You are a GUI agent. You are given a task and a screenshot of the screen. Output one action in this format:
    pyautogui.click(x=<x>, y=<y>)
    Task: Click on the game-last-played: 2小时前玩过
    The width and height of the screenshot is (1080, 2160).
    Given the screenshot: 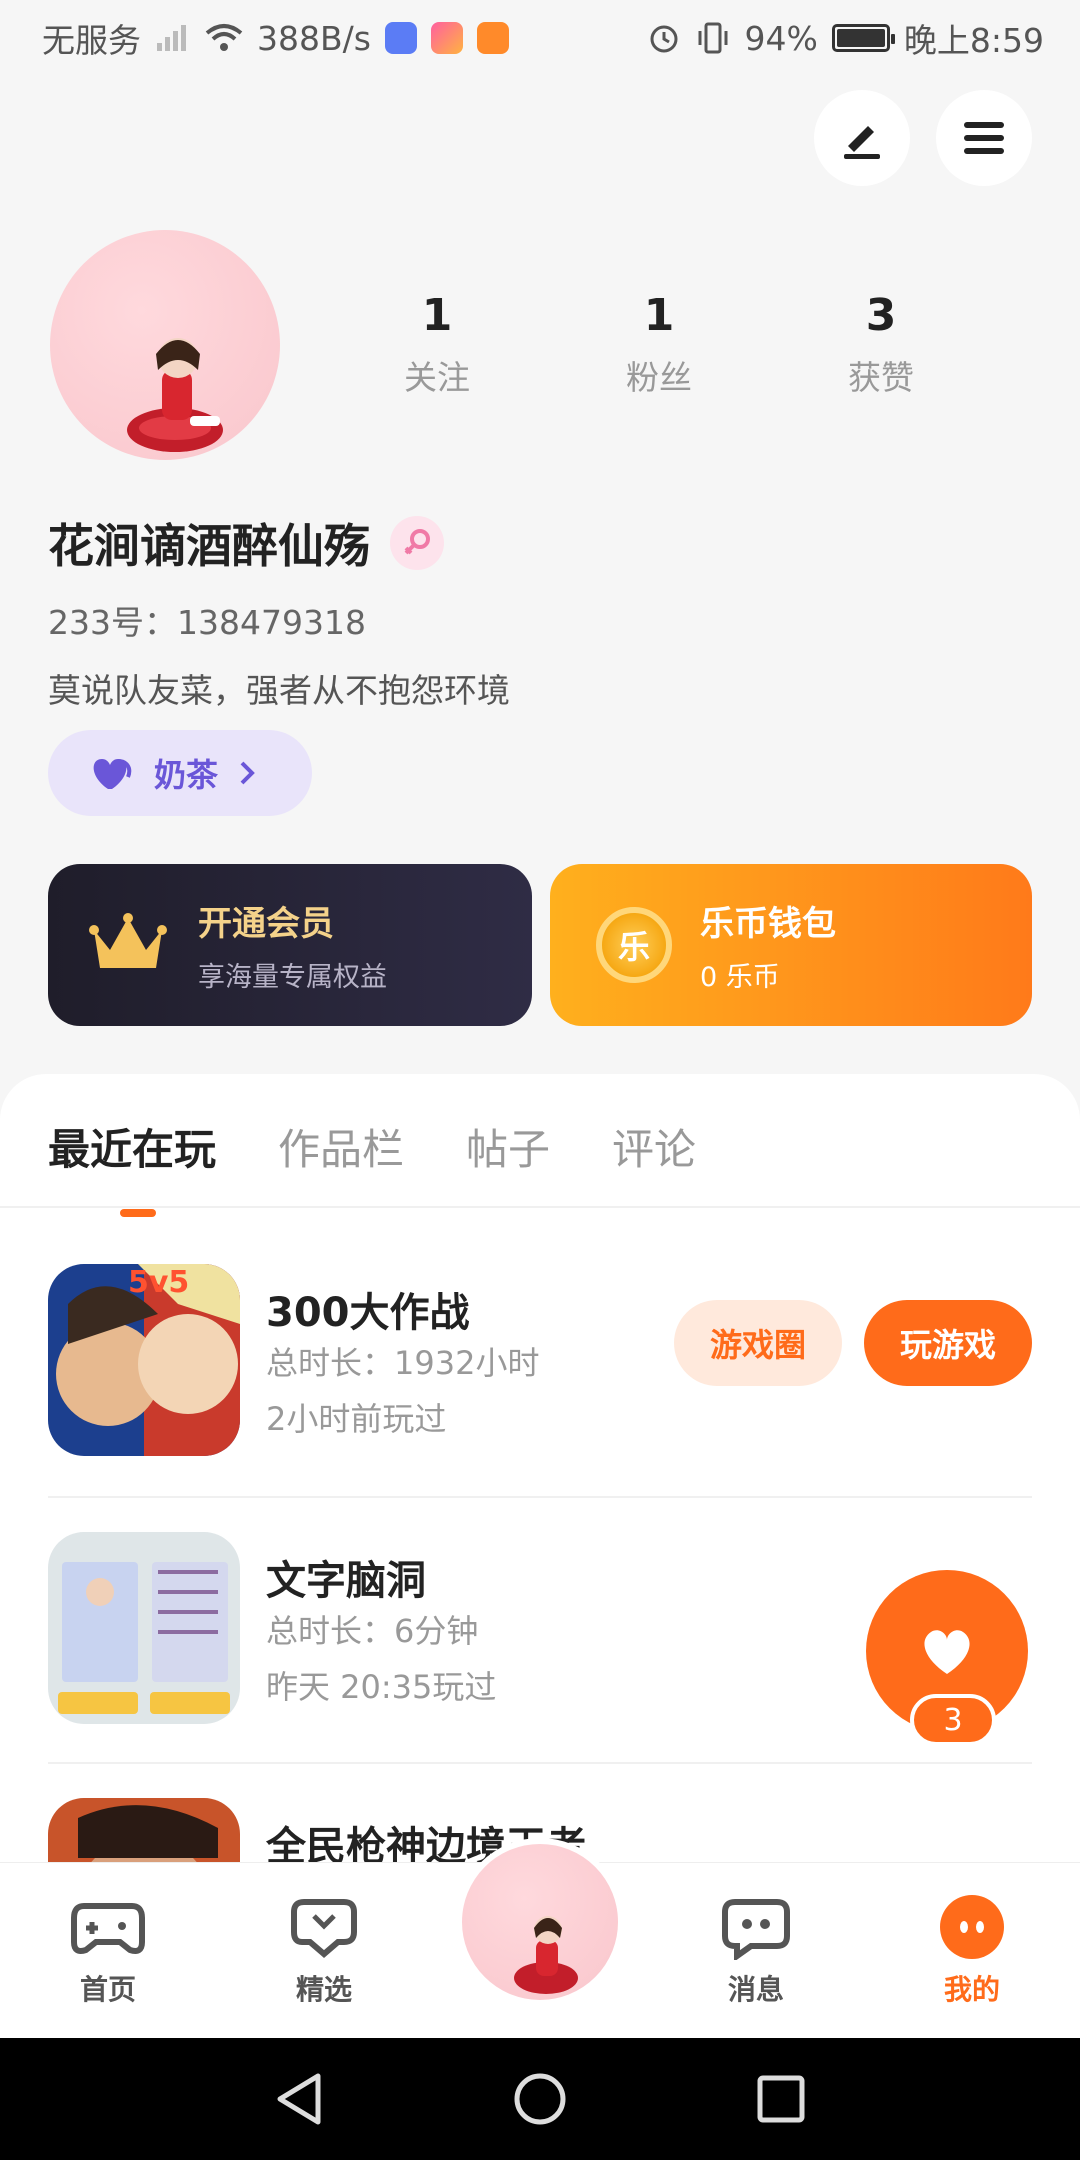 What is the action you would take?
    pyautogui.click(x=356, y=1419)
    